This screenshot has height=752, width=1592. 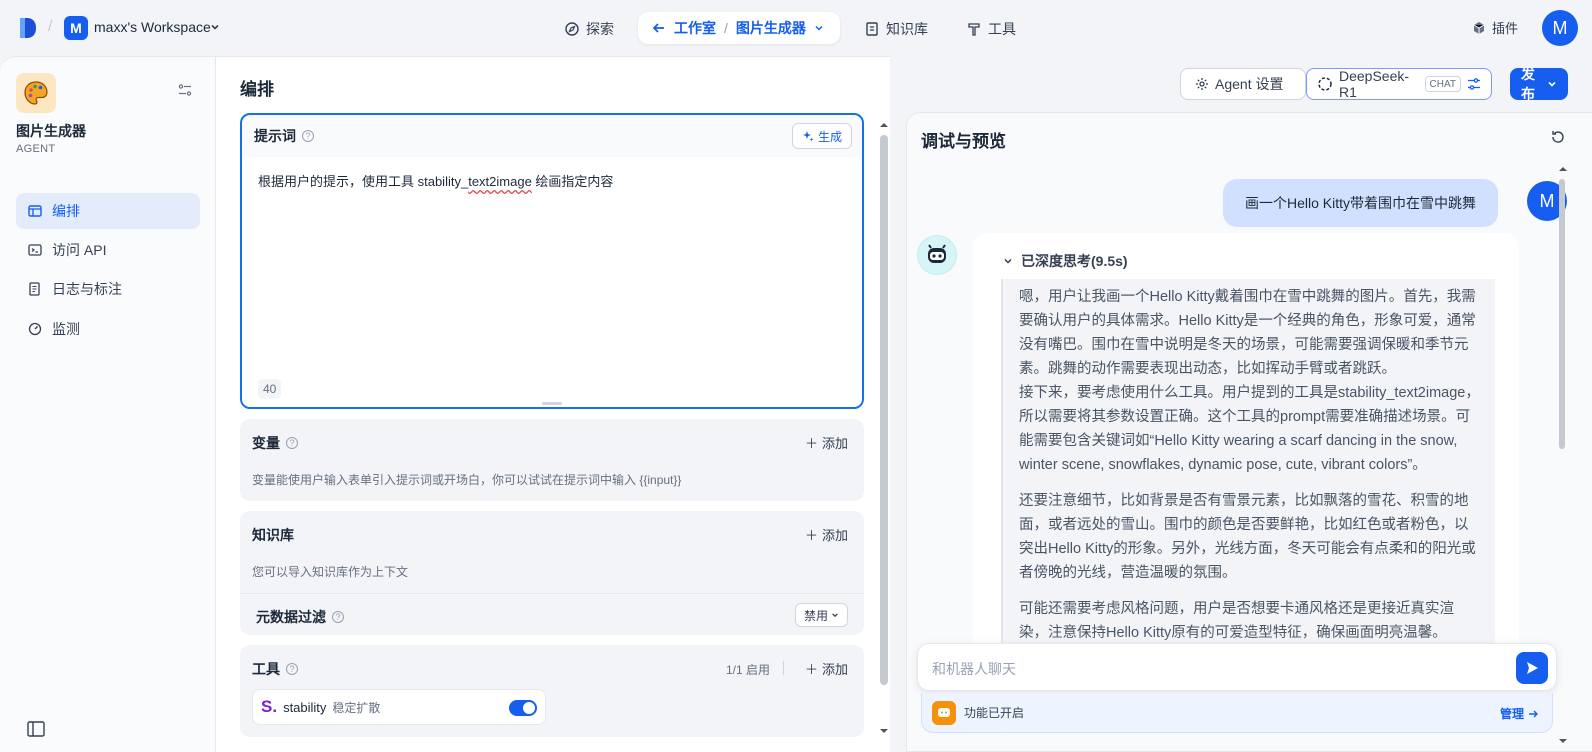 I want to click on sparkle-icon, so click(x=808, y=136).